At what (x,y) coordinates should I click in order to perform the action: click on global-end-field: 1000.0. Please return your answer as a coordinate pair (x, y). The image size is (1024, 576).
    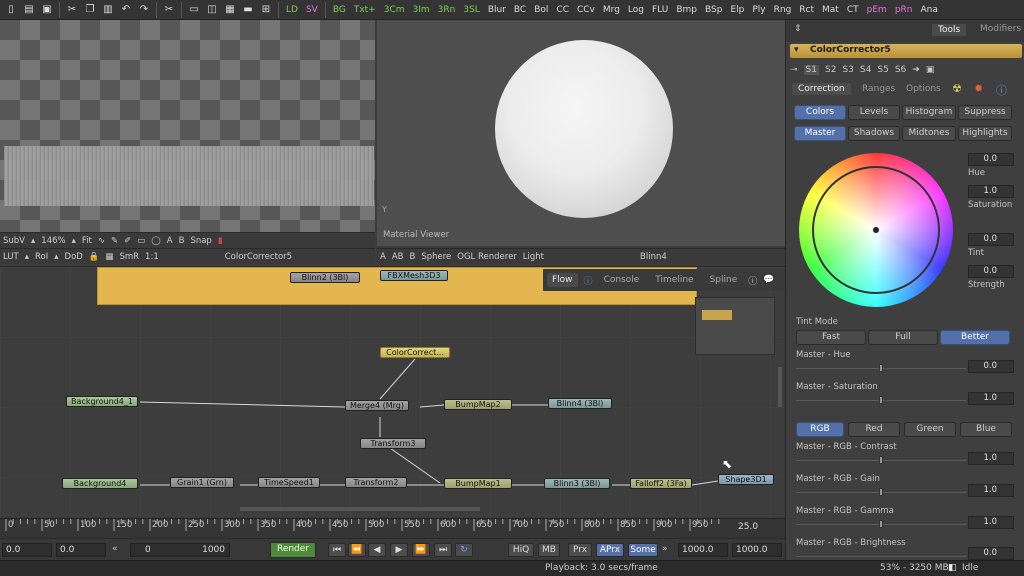
    Looking at the image, I should click on (757, 550).